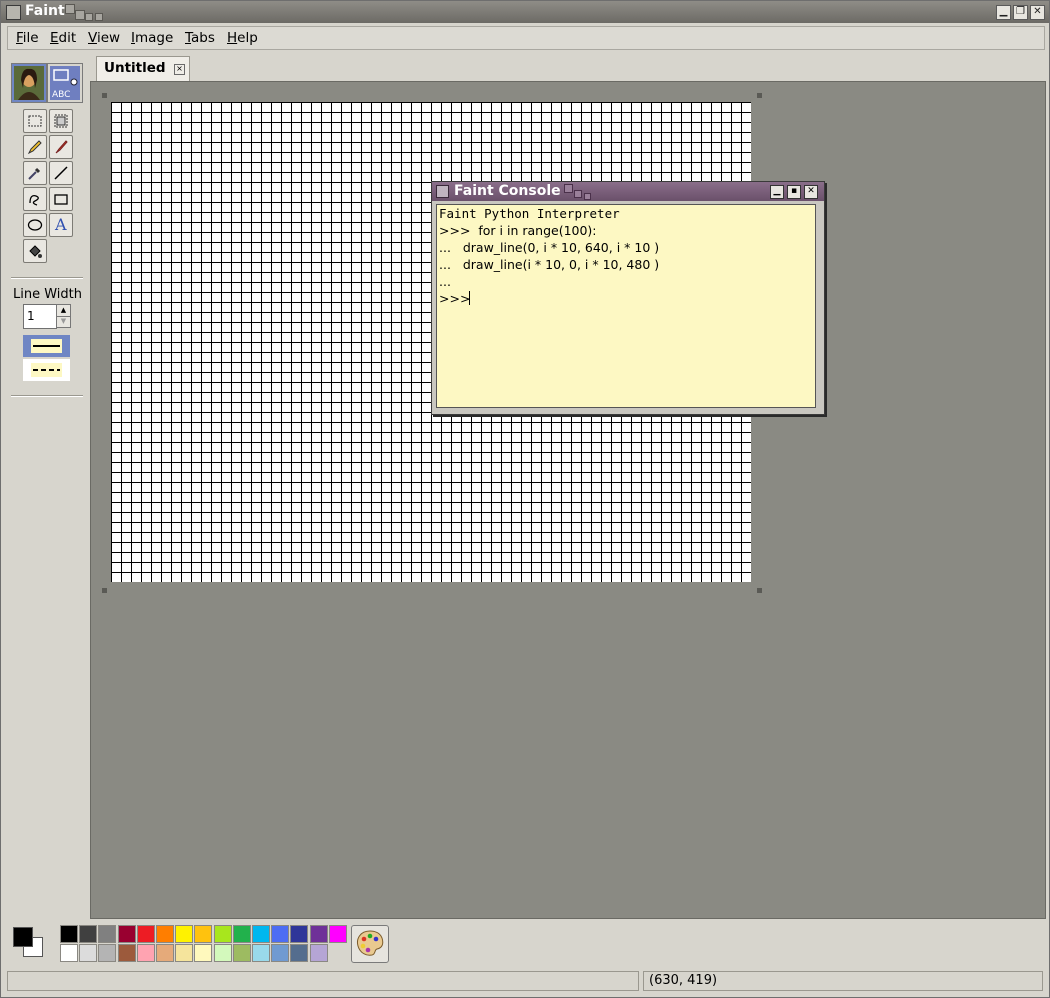 The height and width of the screenshot is (998, 1050). Describe the element at coordinates (104, 95) in the screenshot. I see `resize-handle-top-left` at that location.